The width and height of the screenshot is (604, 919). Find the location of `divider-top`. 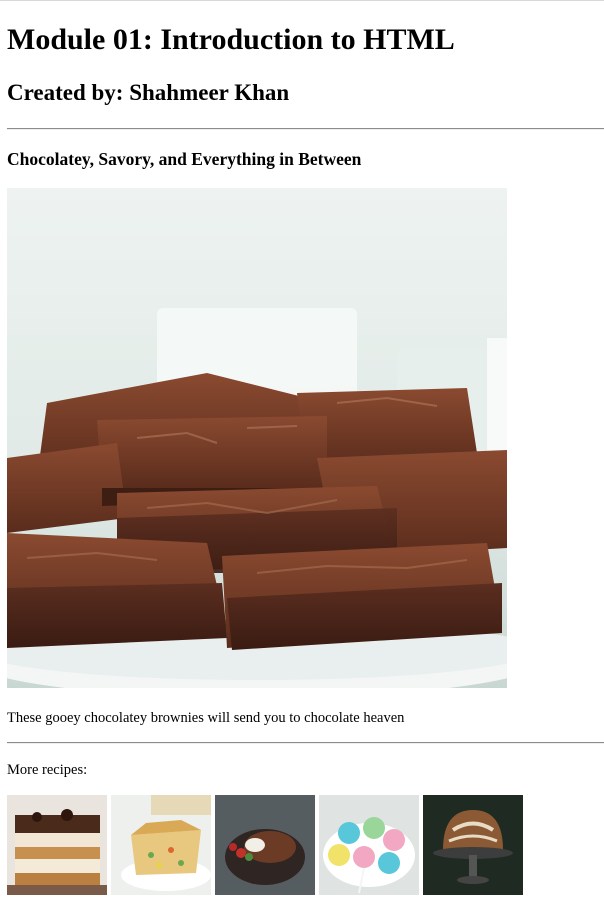

divider-top is located at coordinates (305, 129).